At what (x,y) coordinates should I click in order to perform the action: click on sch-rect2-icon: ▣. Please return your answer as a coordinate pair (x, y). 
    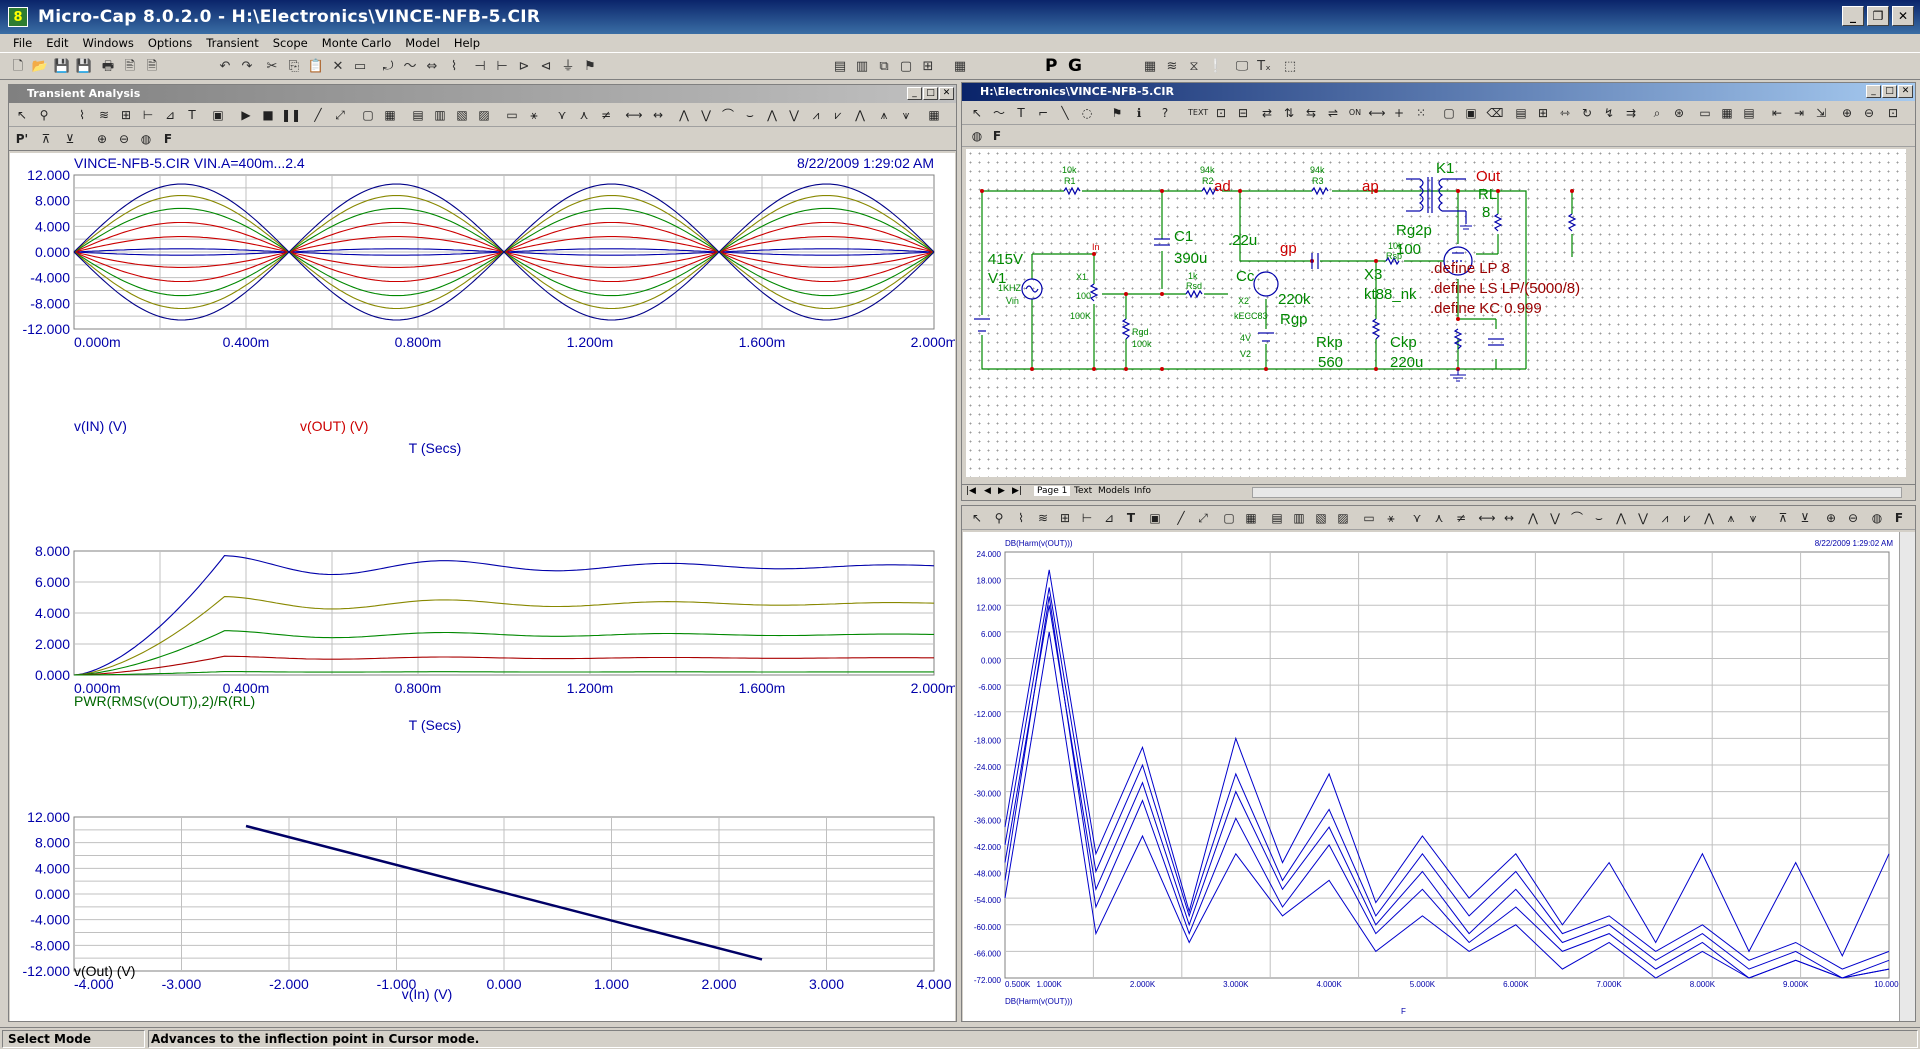
    Looking at the image, I should click on (1471, 113).